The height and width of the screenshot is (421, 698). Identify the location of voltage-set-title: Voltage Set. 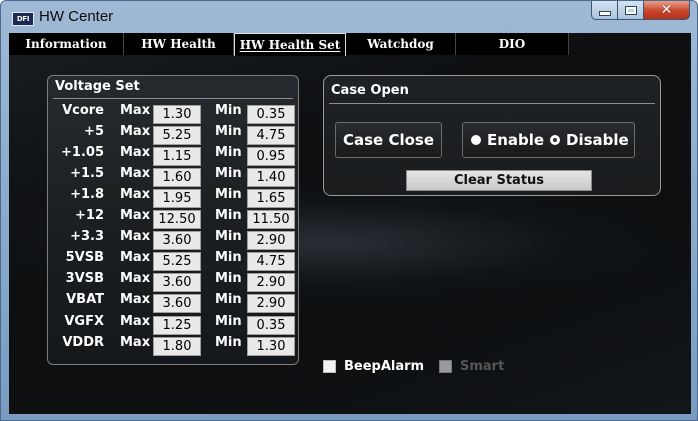
(97, 86).